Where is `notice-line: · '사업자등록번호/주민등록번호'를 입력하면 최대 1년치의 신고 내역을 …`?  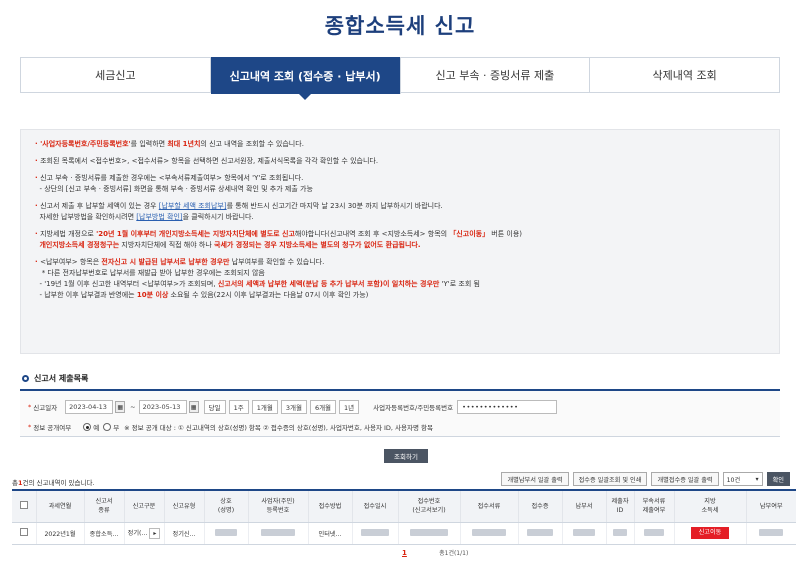 notice-line: · '사업자등록번호/주민등록번호'를 입력하면 최대 1년치의 신고 내역을 … is located at coordinates (169, 144).